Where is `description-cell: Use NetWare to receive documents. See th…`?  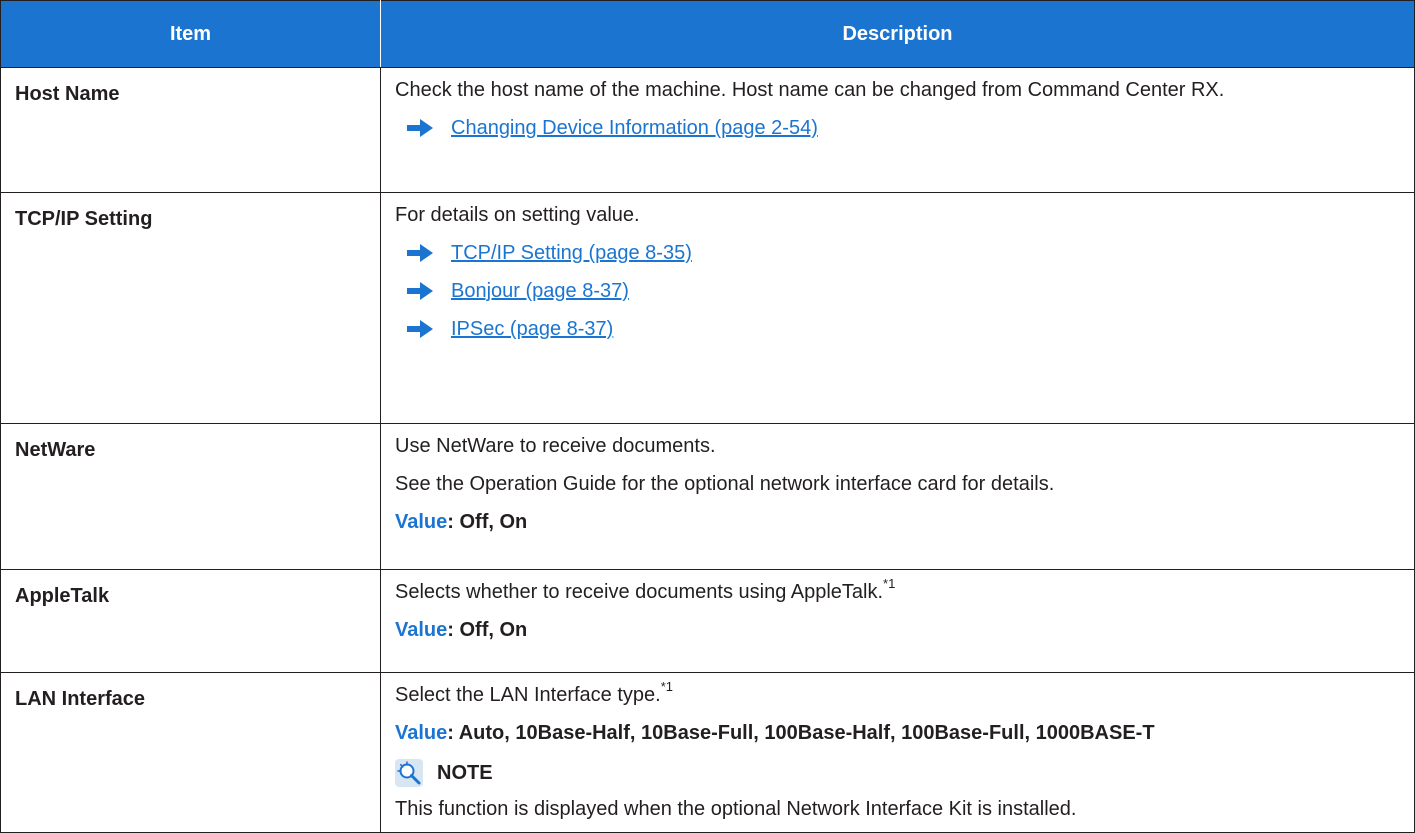 description-cell: Use NetWare to receive documents. See th… is located at coordinates (897, 496).